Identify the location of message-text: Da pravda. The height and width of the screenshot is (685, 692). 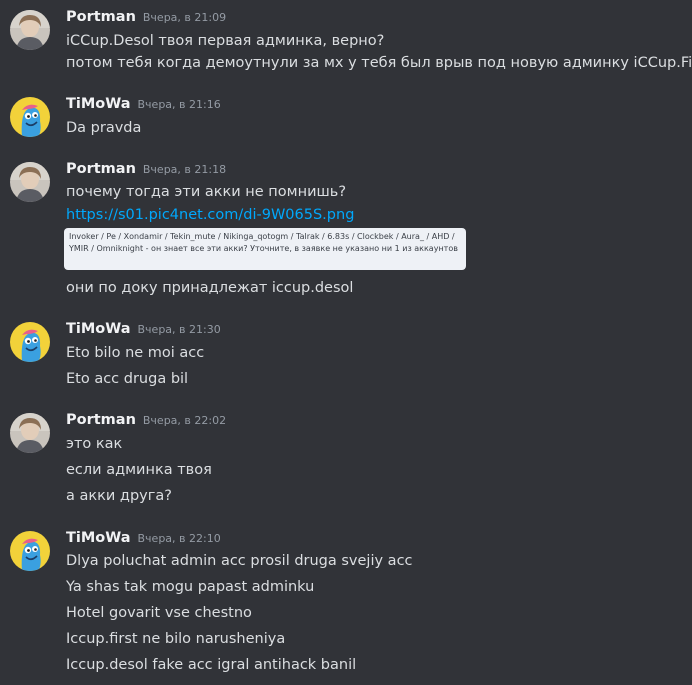
(104, 128).